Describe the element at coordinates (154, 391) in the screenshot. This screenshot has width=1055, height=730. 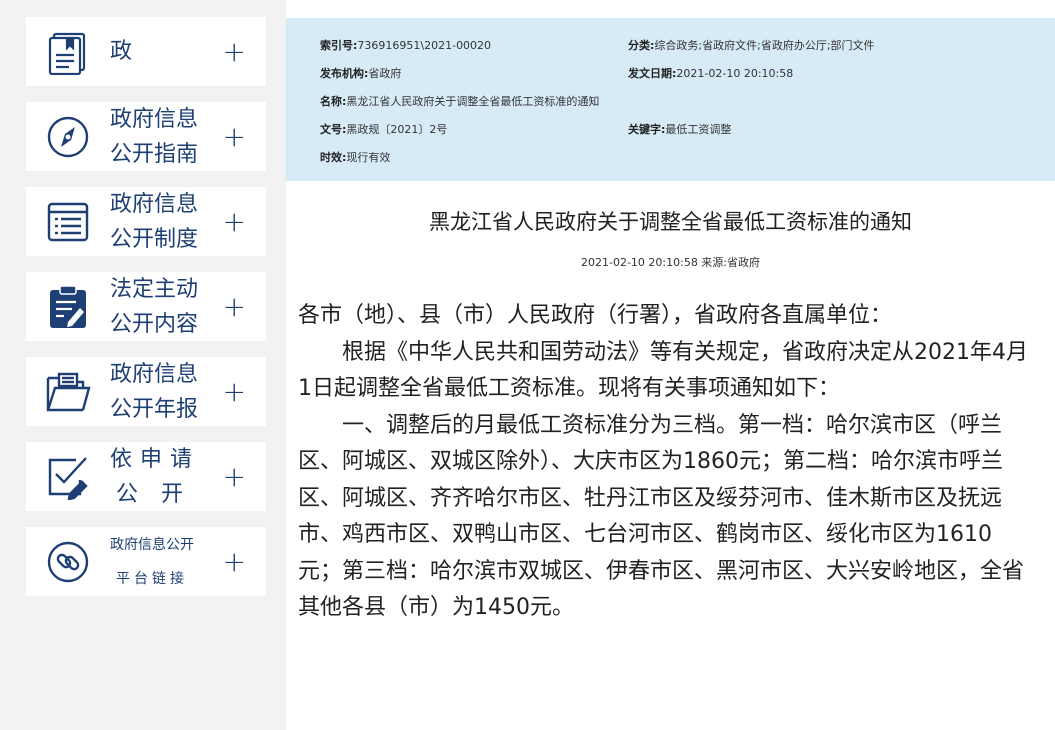
I see `sidebar-item-label: 政府信息 公开年报` at that location.